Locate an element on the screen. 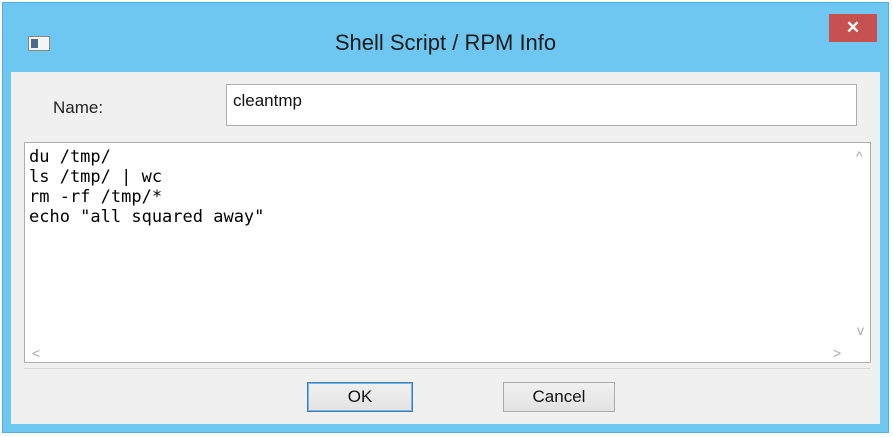  vertical-scrollbar: ^ v is located at coordinates (861, 244).